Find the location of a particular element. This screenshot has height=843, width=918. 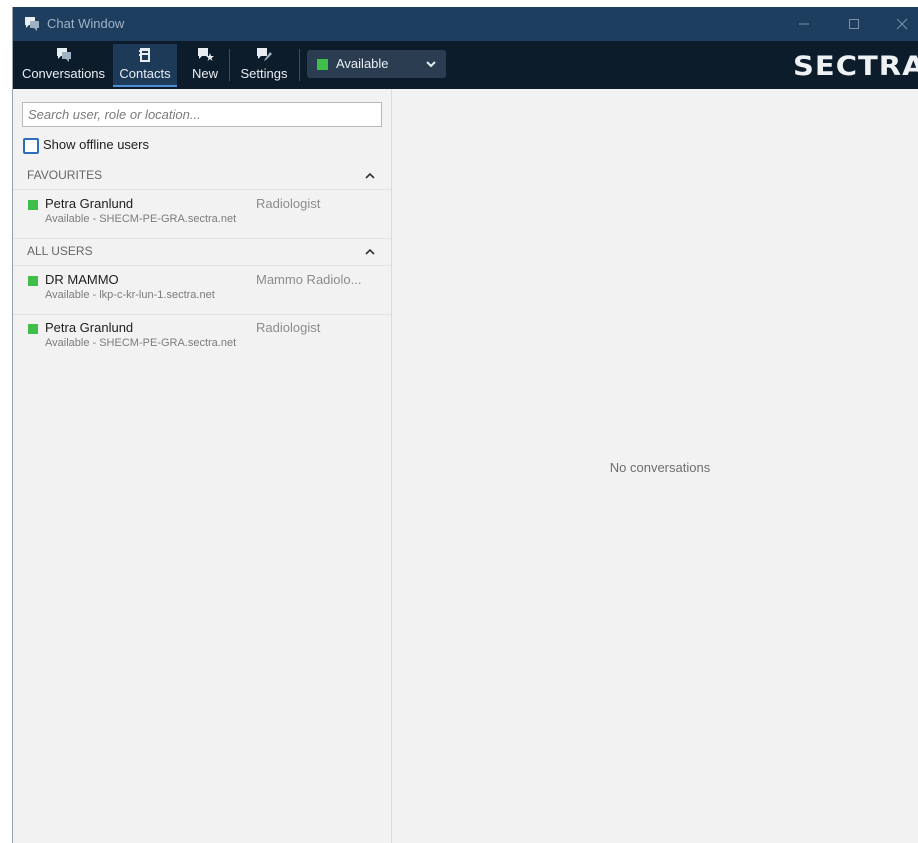

settings-icon is located at coordinates (264, 54).